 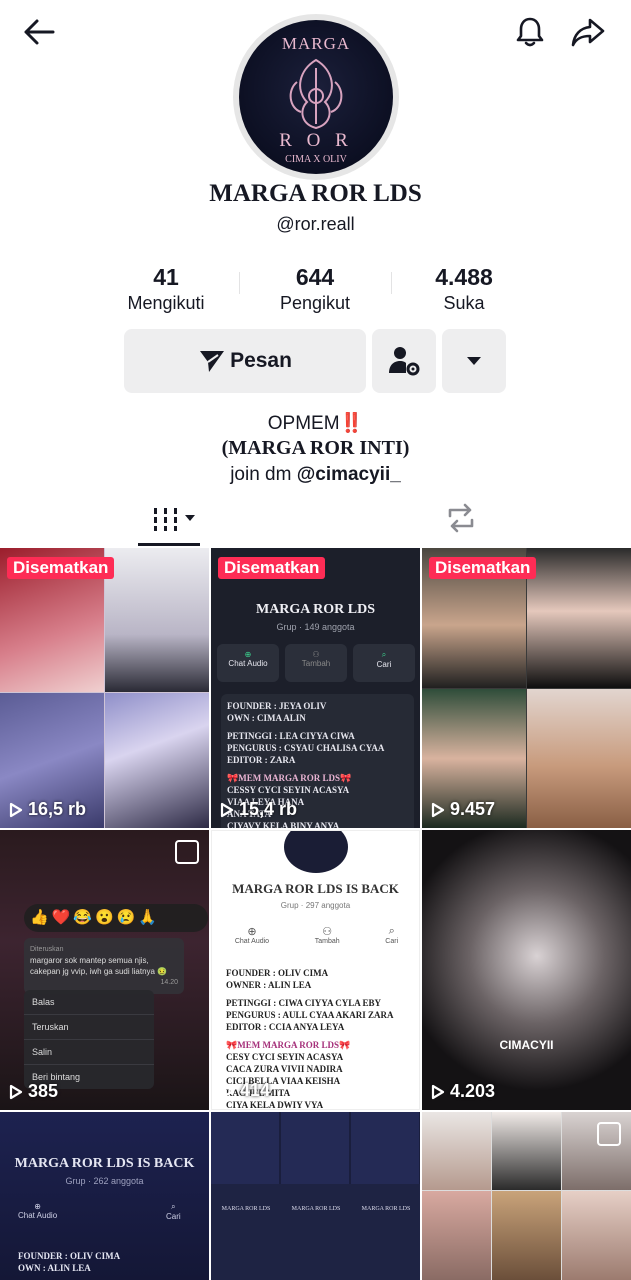 What do you see at coordinates (285, 1027) in the screenshot?
I see `member-line: EDITOR : CCIA ANYA LEYA` at bounding box center [285, 1027].